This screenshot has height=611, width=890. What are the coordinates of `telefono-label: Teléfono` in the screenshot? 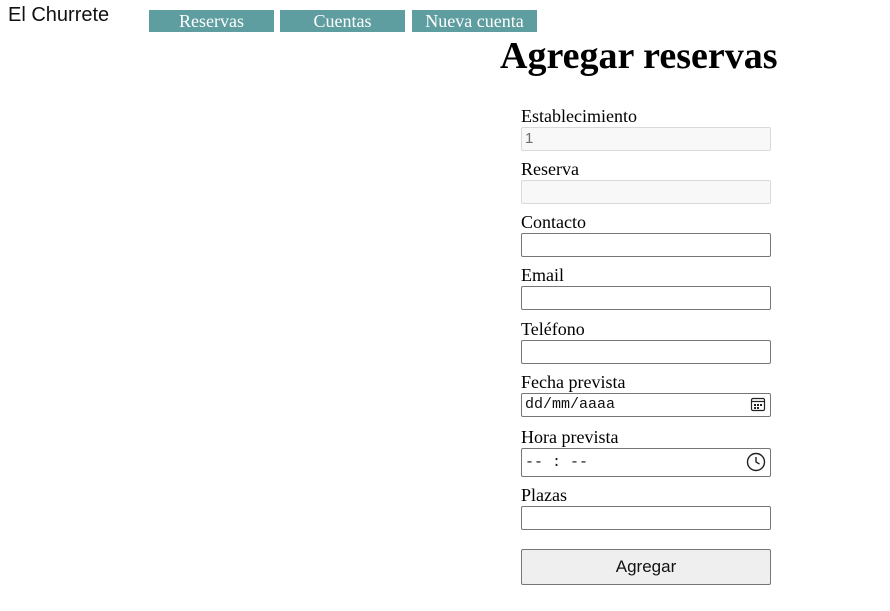 It's located at (553, 329).